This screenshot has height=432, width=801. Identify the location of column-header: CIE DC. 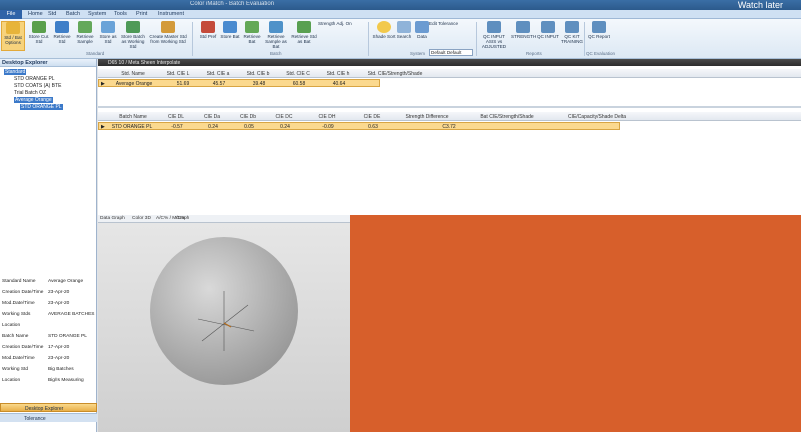
(284, 117).